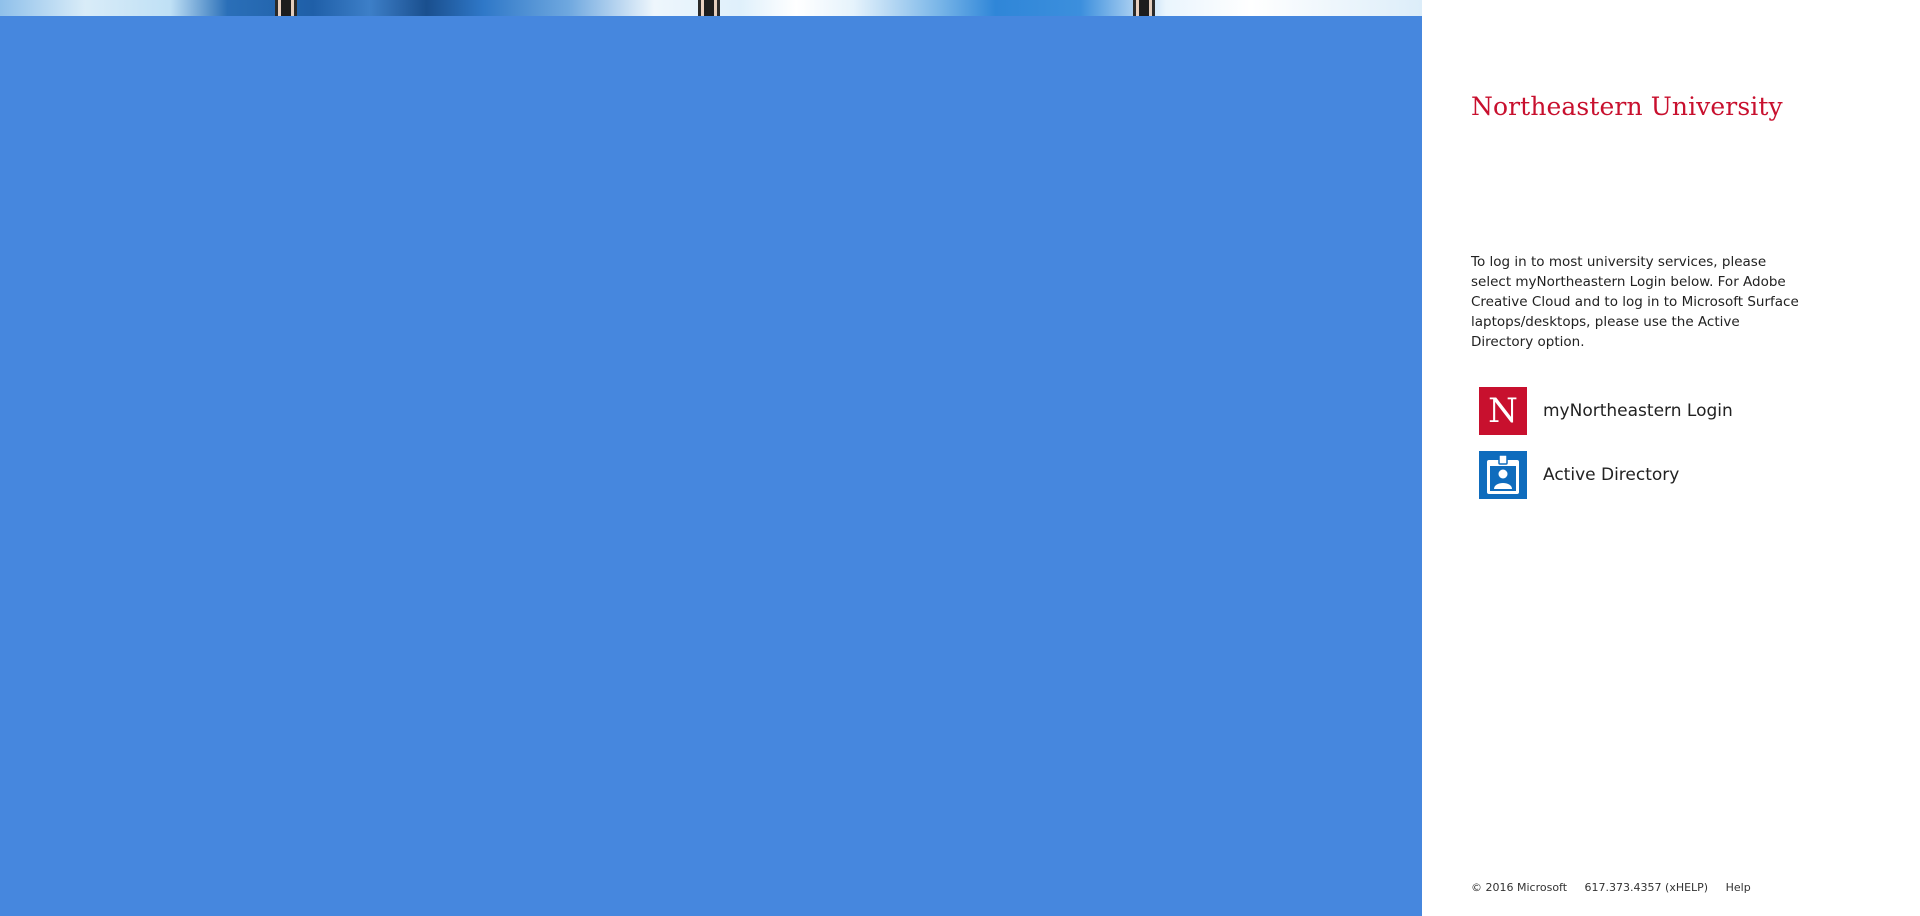 Image resolution: width=1920 pixels, height=916 pixels. What do you see at coordinates (1738, 887) in the screenshot?
I see `help-link: Help` at bounding box center [1738, 887].